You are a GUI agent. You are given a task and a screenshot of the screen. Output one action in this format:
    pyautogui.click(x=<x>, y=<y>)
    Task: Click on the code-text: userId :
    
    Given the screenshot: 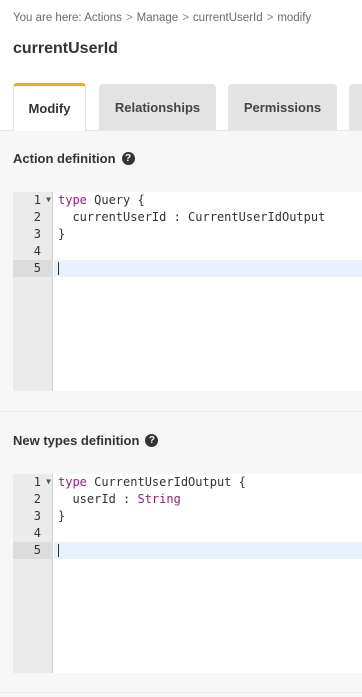 What is the action you would take?
    pyautogui.click(x=98, y=499)
    